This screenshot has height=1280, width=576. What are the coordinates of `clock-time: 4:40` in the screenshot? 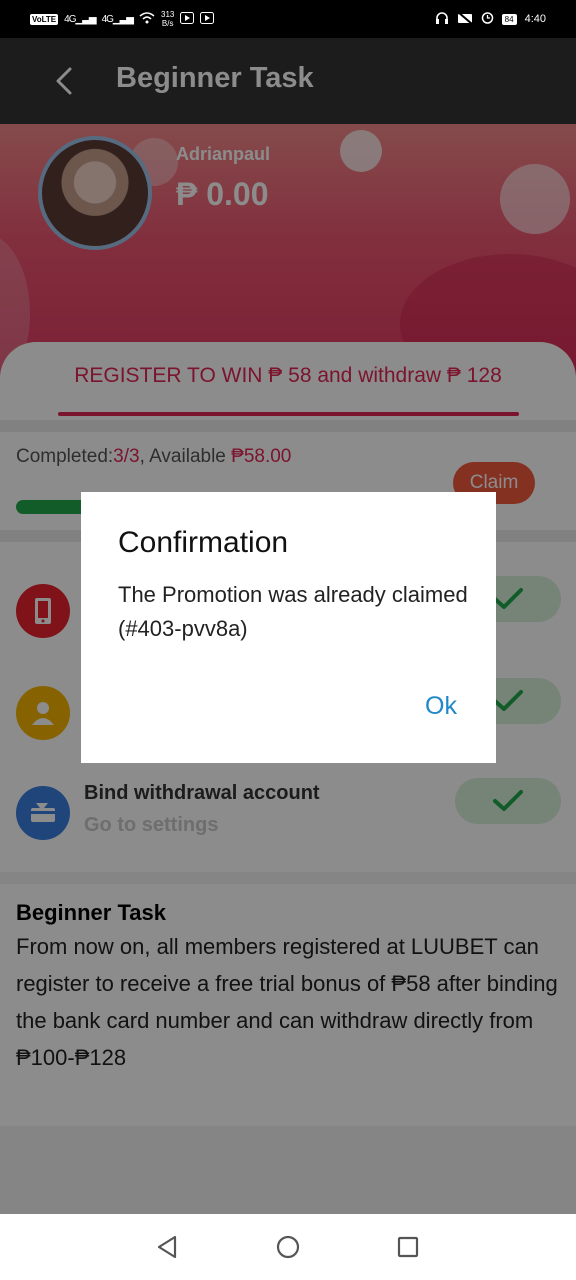 It's located at (535, 19).